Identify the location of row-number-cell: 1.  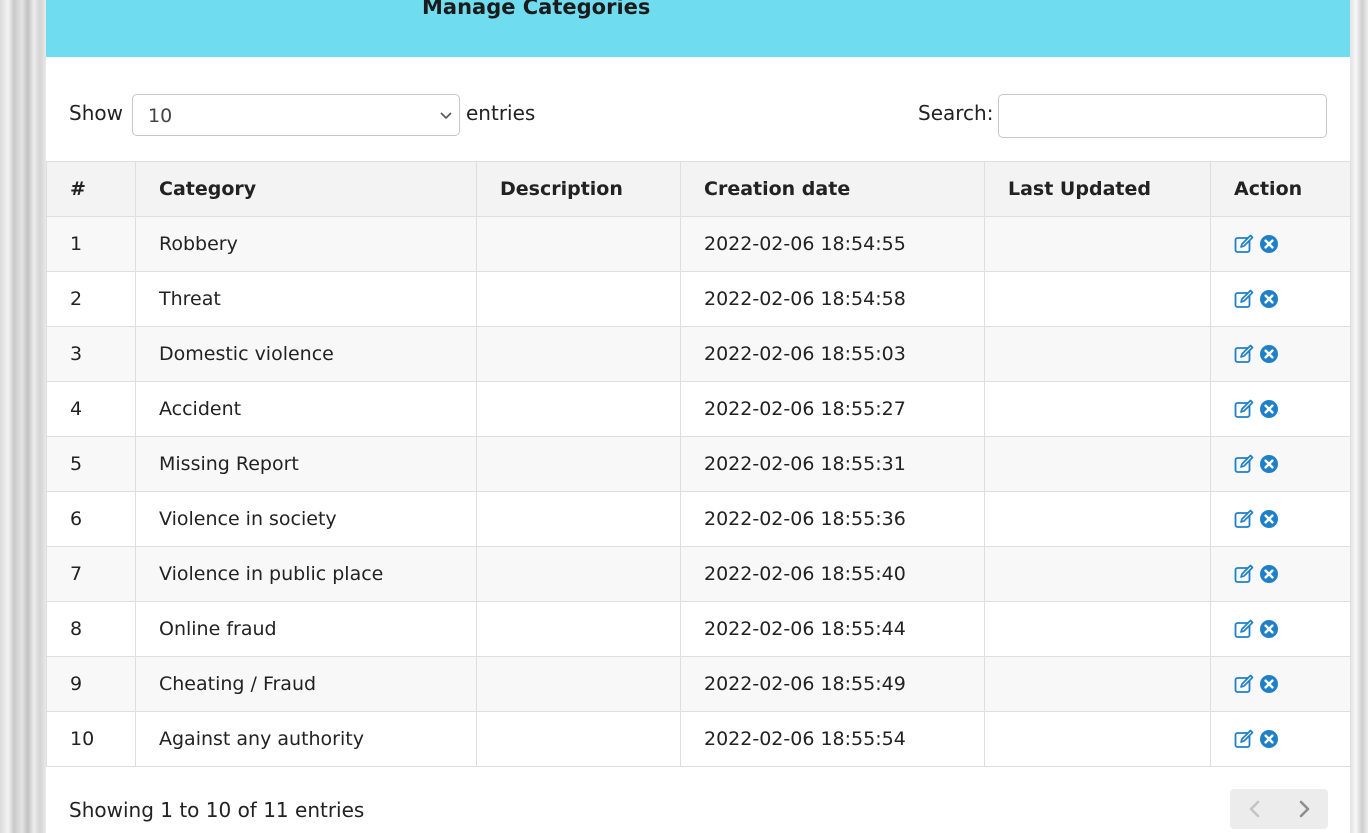
(91, 244).